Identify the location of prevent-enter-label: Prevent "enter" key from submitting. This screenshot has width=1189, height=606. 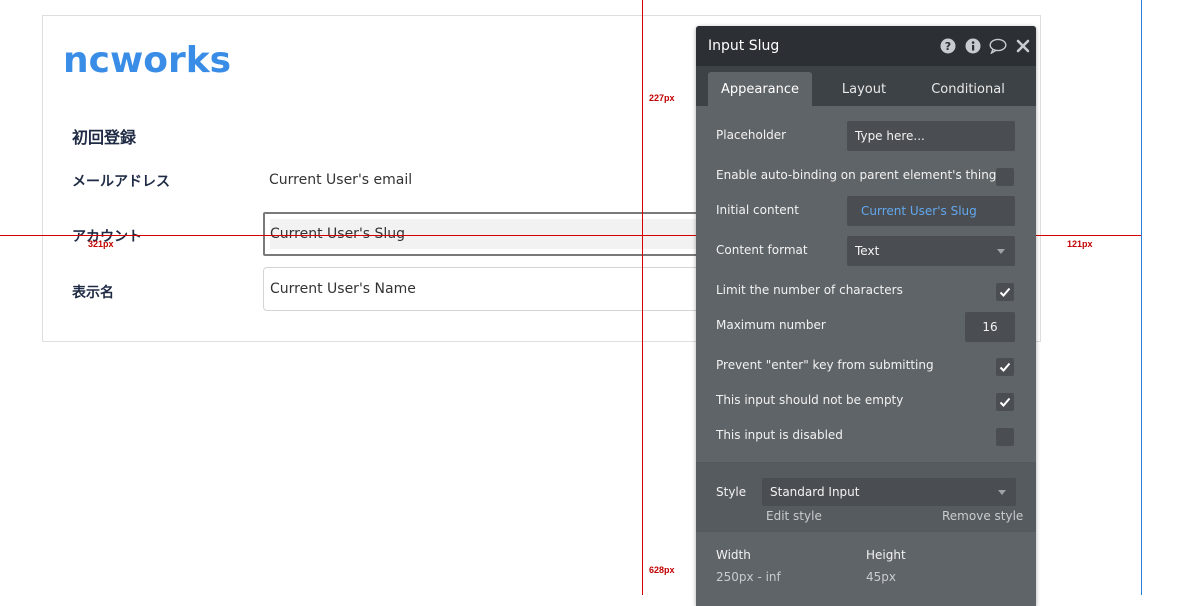
(825, 365).